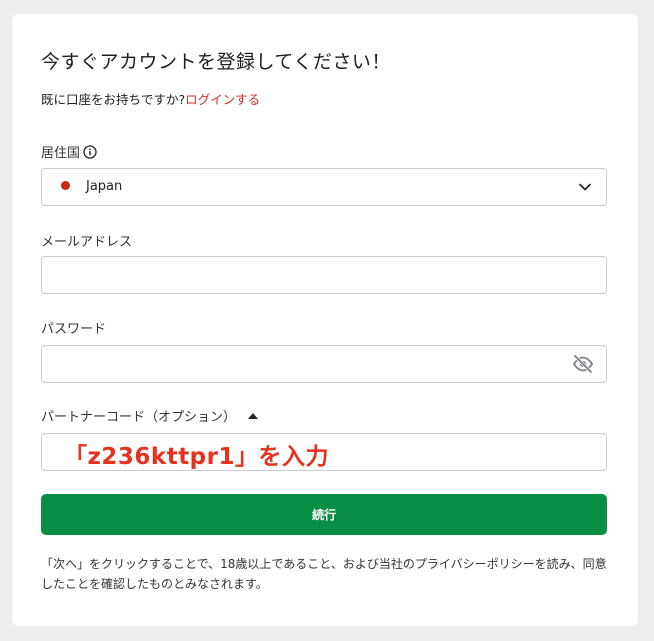  I want to click on email-label-row: メールアドレス, so click(86, 240).